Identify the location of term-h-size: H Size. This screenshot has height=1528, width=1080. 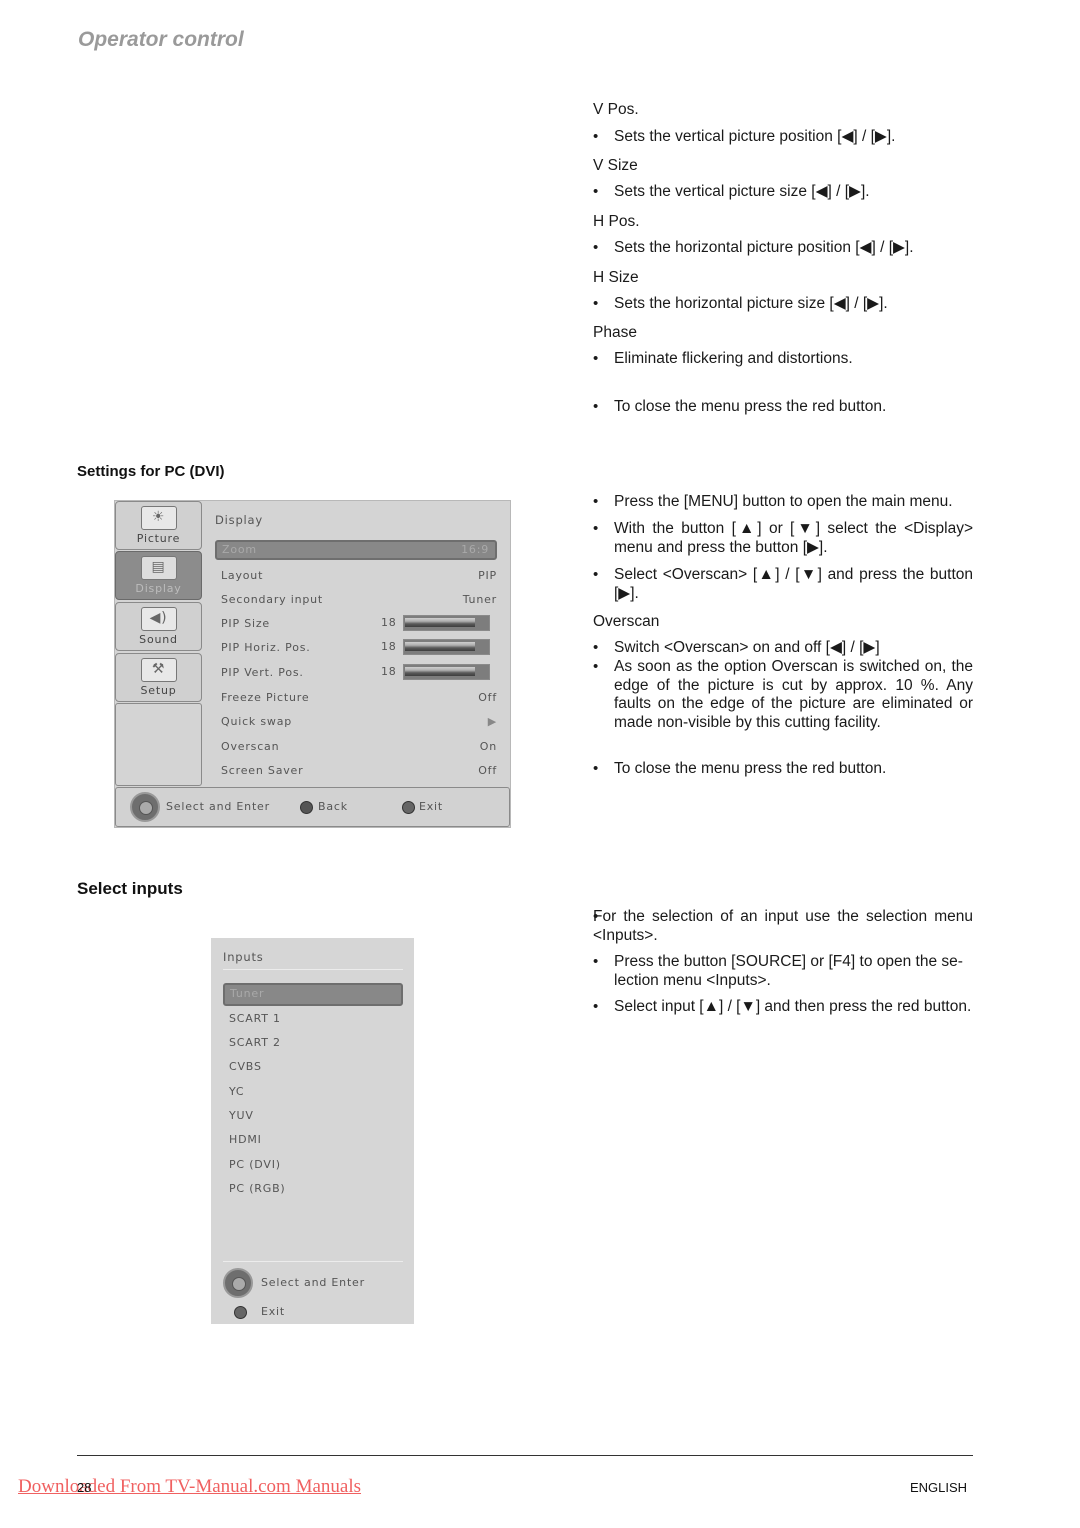
(616, 277).